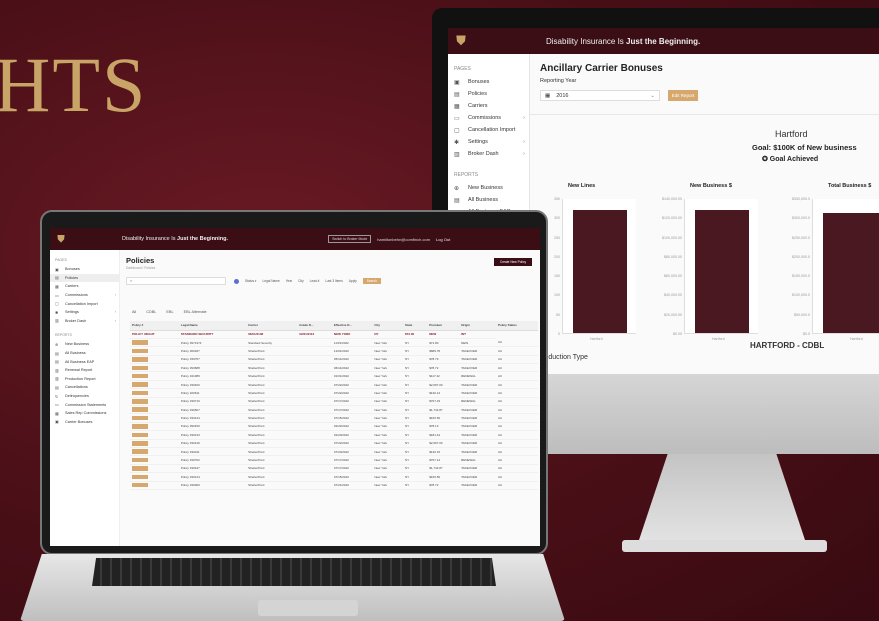 The width and height of the screenshot is (879, 621). Describe the element at coordinates (271, 281) in the screenshot. I see `filter-legal-name: Legal Name` at that location.